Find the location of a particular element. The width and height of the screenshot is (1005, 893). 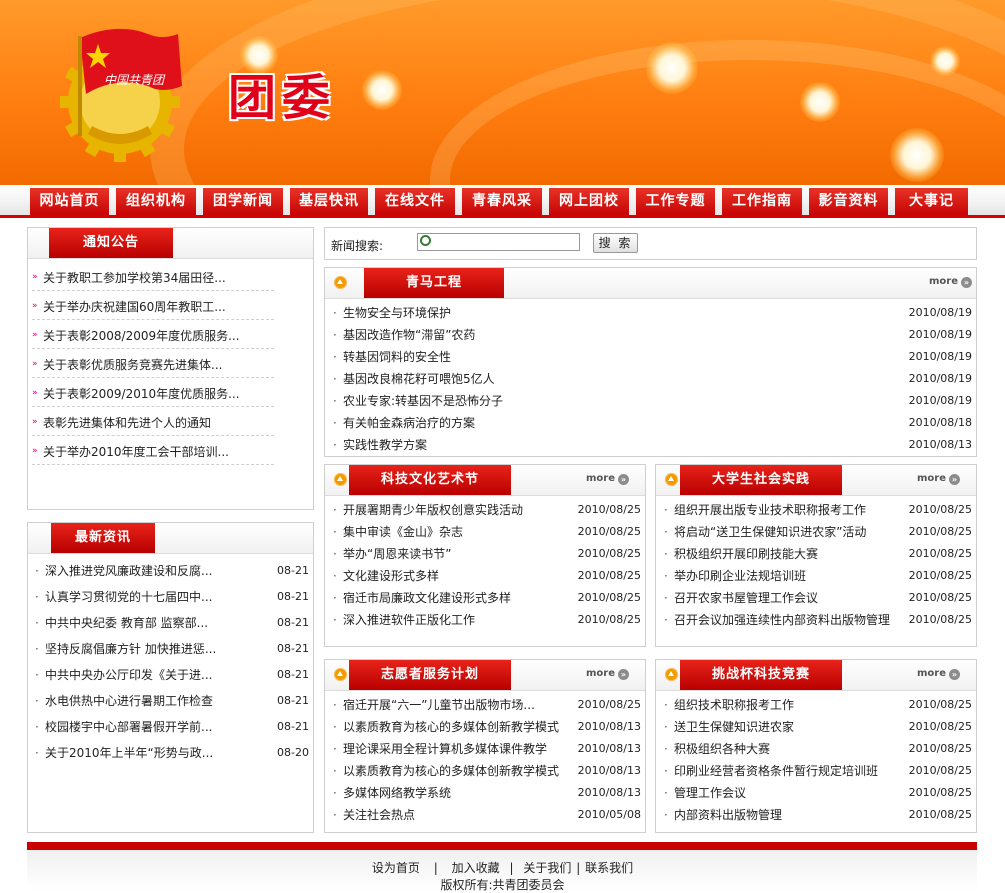

list-item: · 将启动“送卫生保健知识进农家”活动 2010/08/25 is located at coordinates (816, 532).